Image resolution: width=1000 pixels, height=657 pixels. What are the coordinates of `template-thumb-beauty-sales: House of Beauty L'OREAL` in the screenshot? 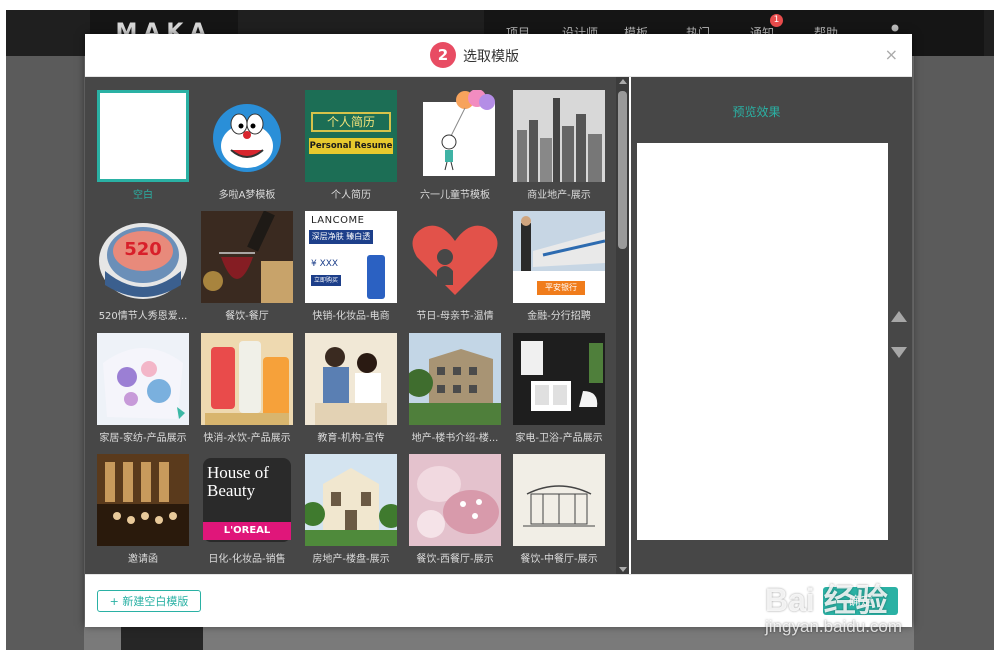 It's located at (247, 500).